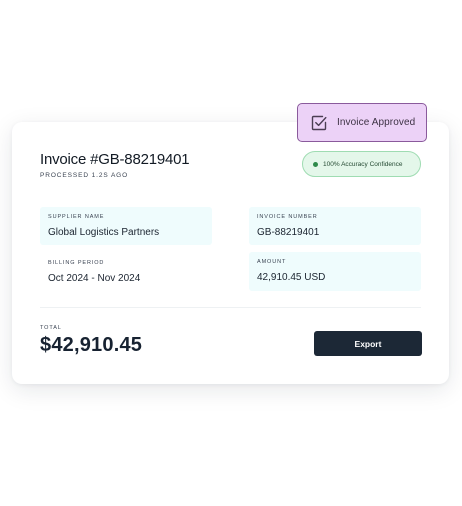 The image size is (462, 506). I want to click on billing-period-label: BILLING PERIOD, so click(76, 263).